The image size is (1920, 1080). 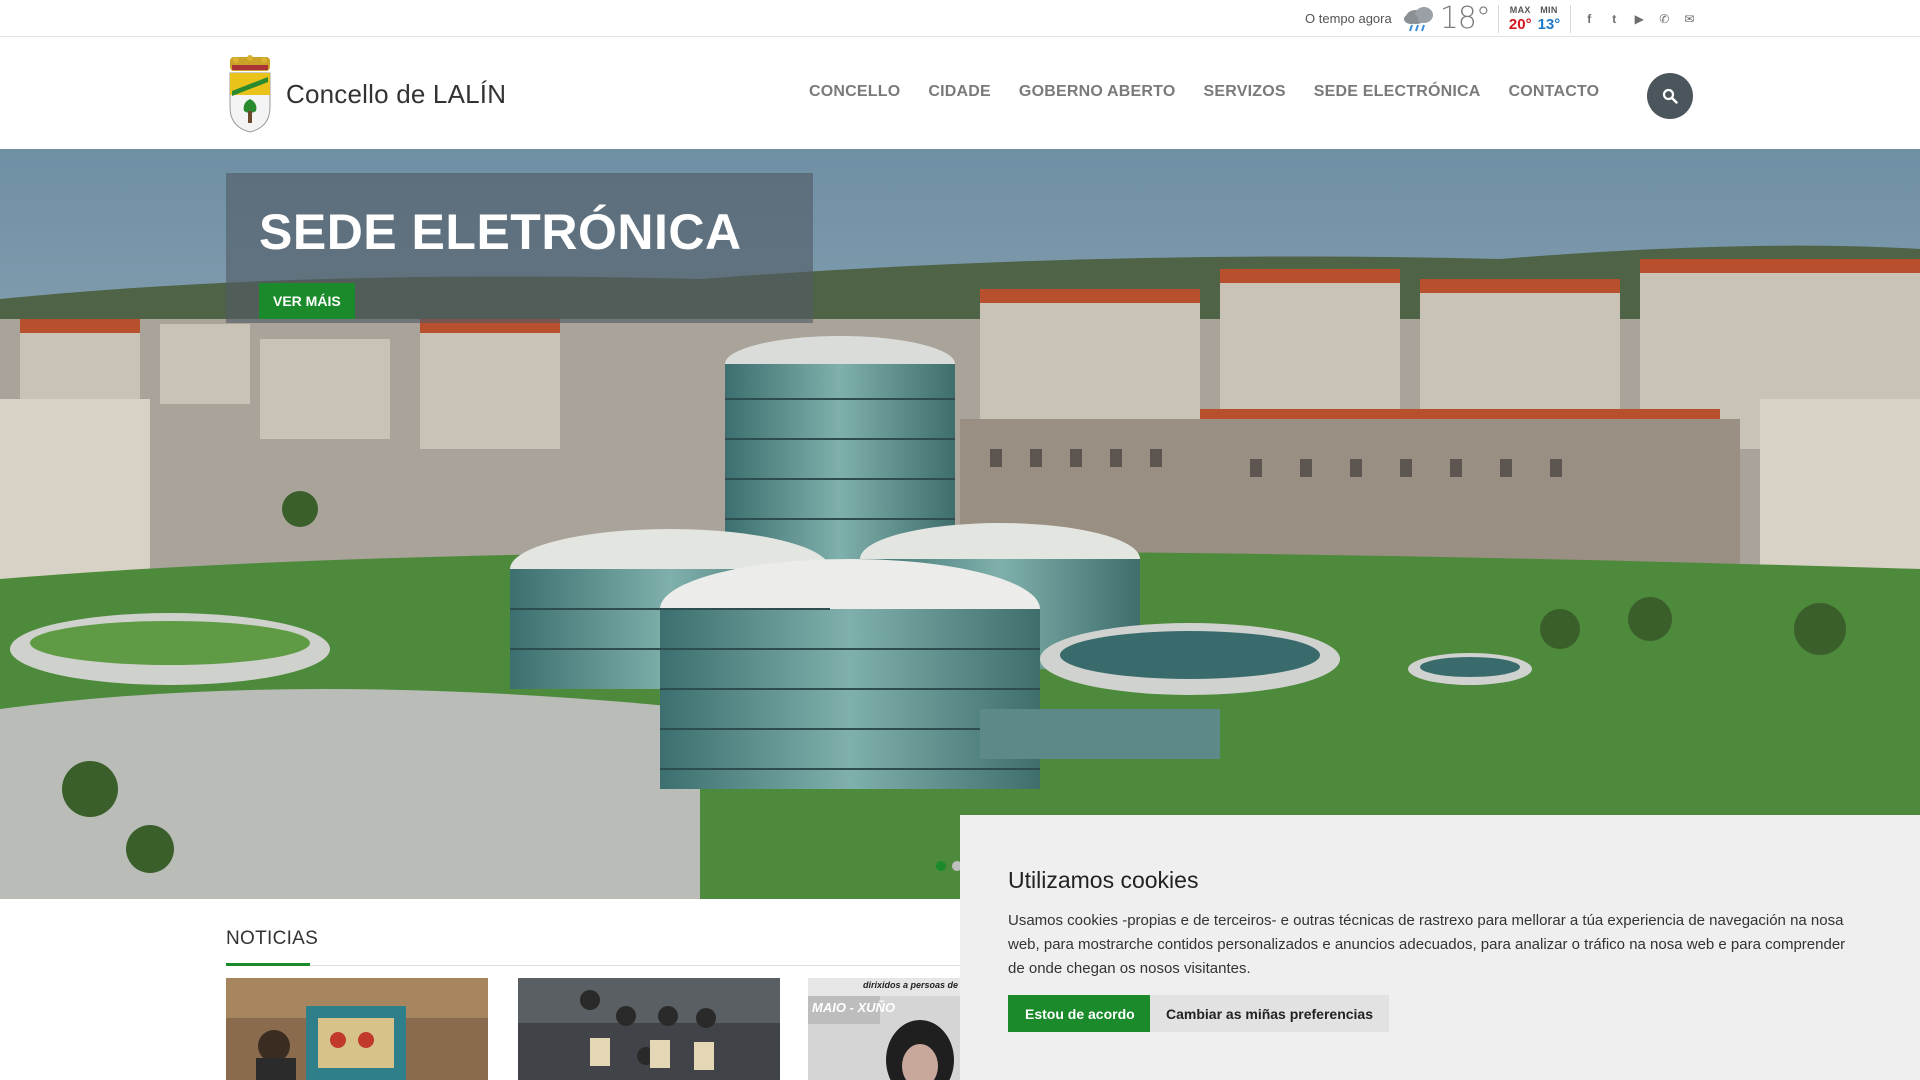 I want to click on search-icon, so click(x=1670, y=96).